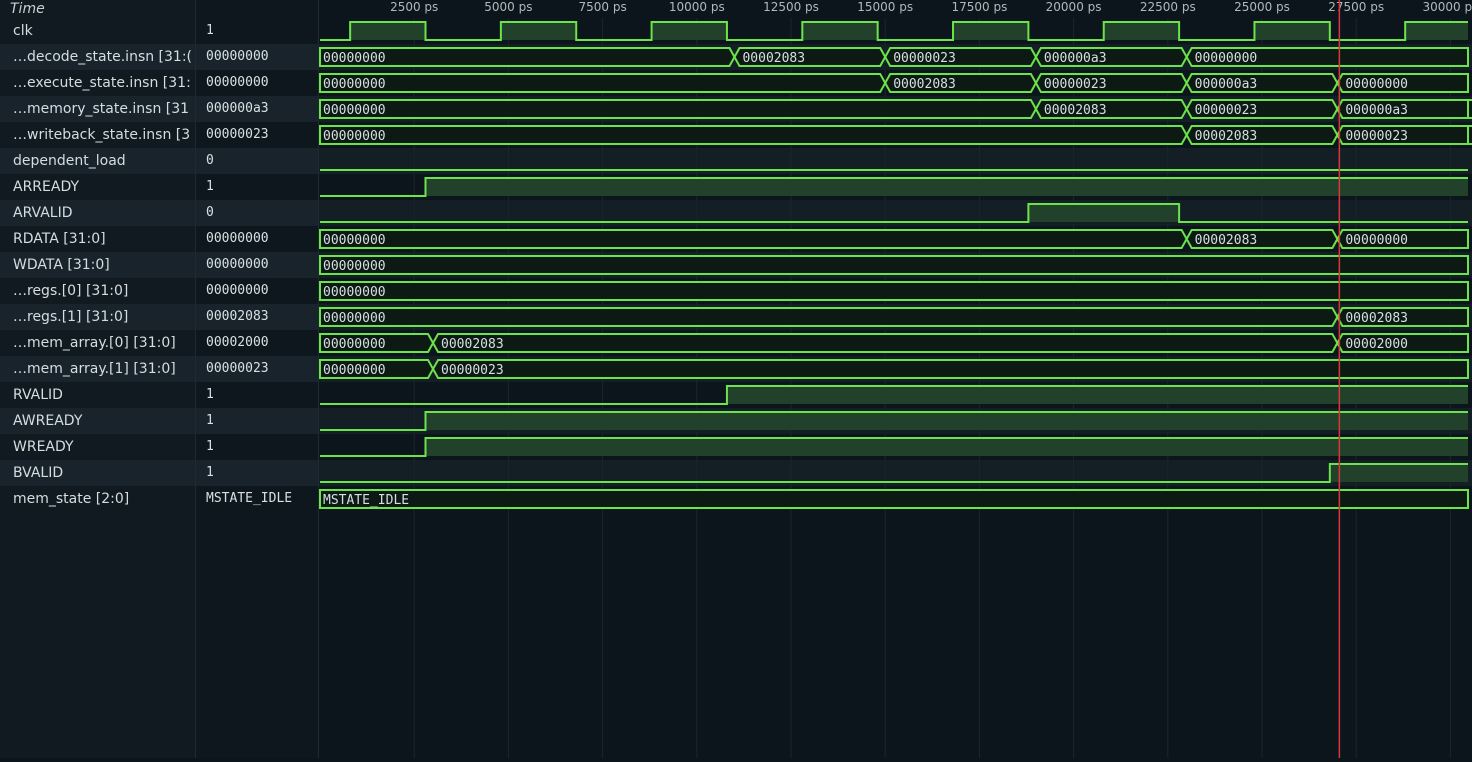 Image resolution: width=1472 pixels, height=762 pixels. Describe the element at coordinates (103, 109) in the screenshot. I see `signal-name: …memory_state.insn [31` at that location.